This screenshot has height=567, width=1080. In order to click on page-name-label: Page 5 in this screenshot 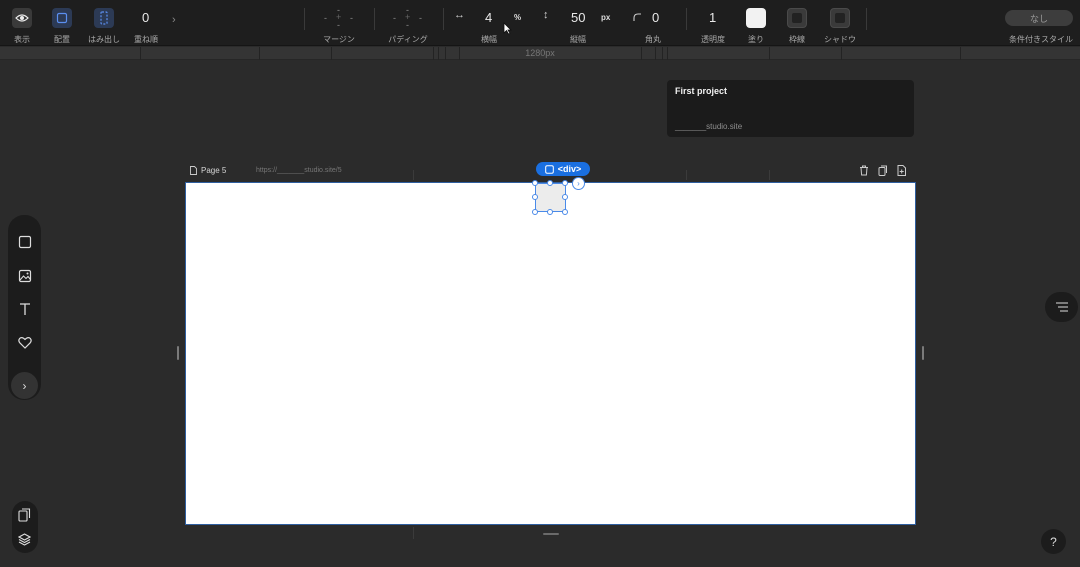, I will do `click(214, 170)`.